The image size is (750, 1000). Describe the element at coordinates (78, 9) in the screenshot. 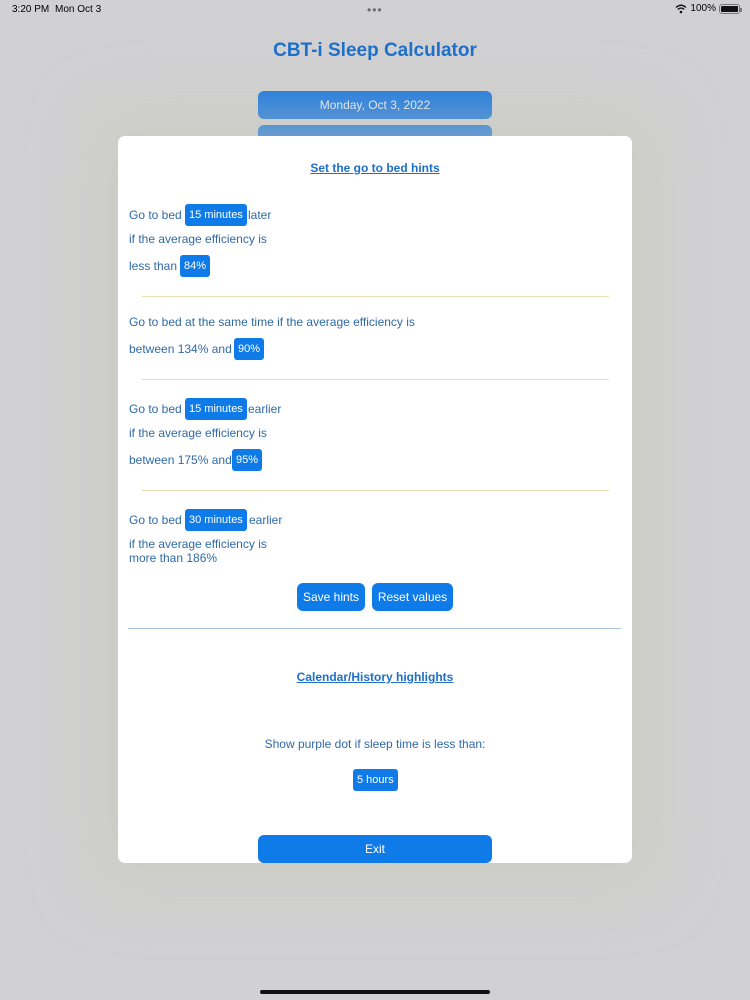

I see `status-date: Mon Oct 3` at that location.